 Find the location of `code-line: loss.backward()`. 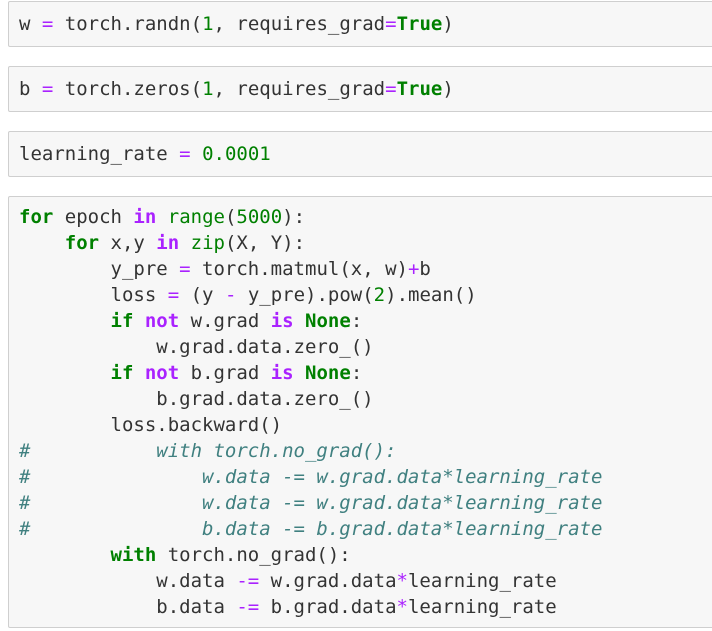

code-line: loss.backward() is located at coordinates (151, 425).